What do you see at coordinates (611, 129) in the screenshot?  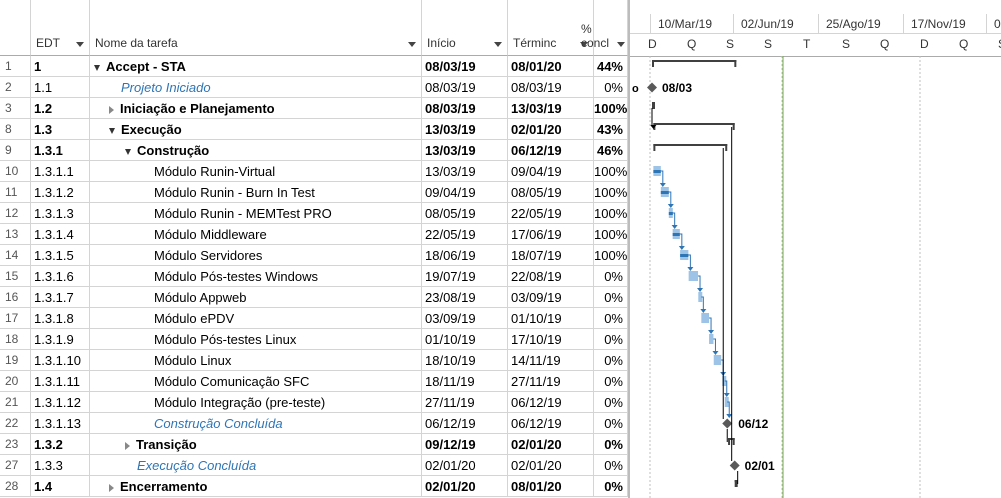 I see `percent-complete-cell: 43%` at bounding box center [611, 129].